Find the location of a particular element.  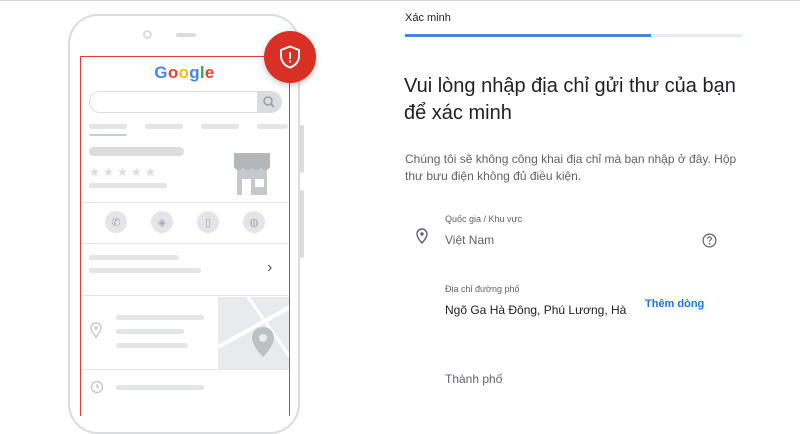

mock-map is located at coordinates (253, 333).